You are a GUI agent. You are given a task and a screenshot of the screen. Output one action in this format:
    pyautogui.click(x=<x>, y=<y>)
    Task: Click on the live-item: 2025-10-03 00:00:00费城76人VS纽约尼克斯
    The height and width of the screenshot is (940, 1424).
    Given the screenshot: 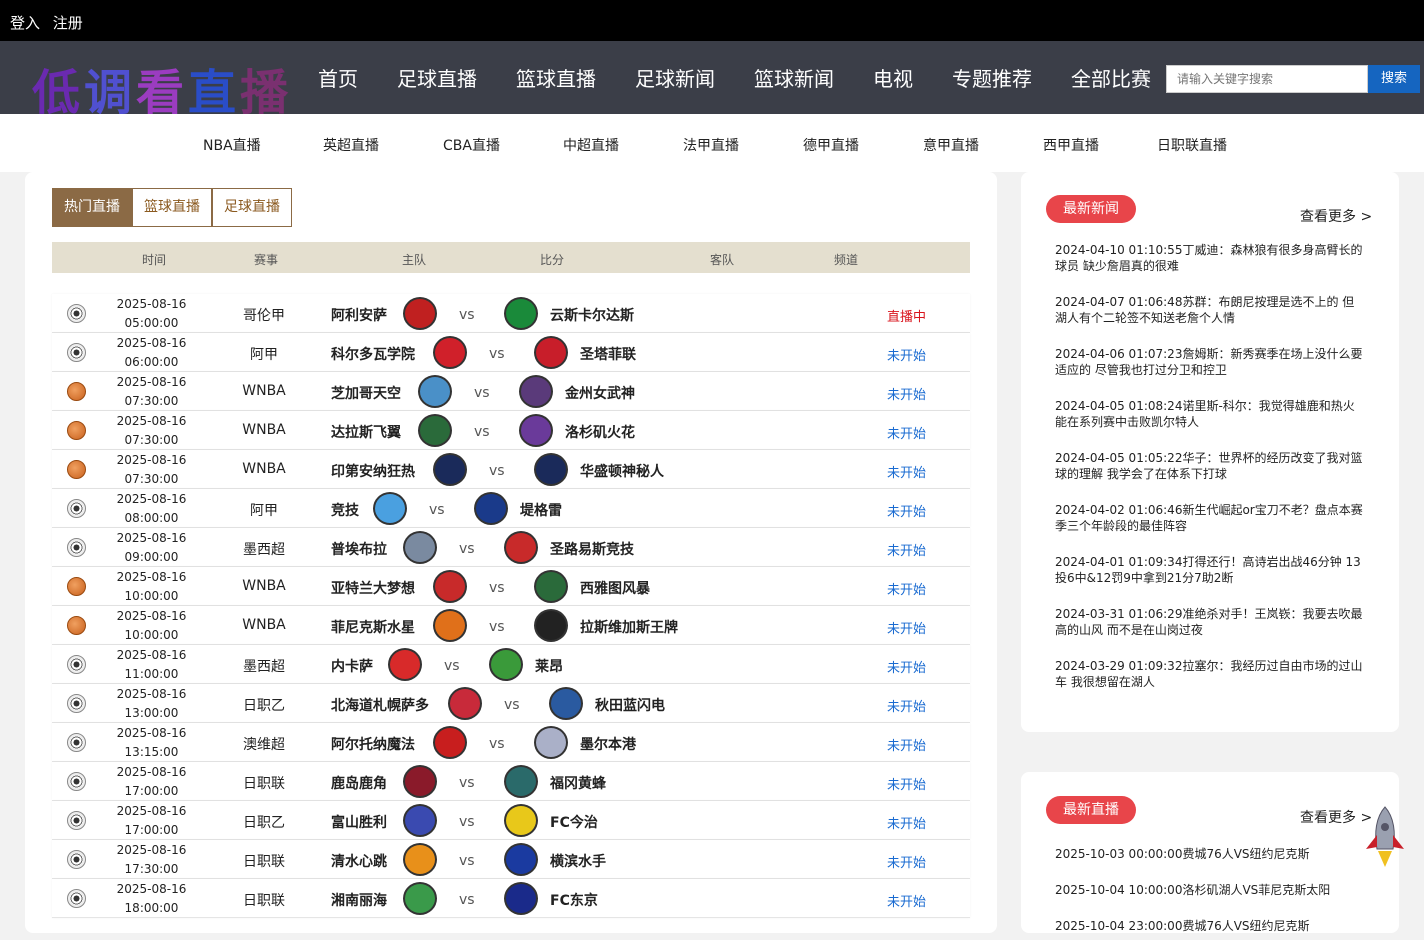 What is the action you would take?
    pyautogui.click(x=1209, y=850)
    